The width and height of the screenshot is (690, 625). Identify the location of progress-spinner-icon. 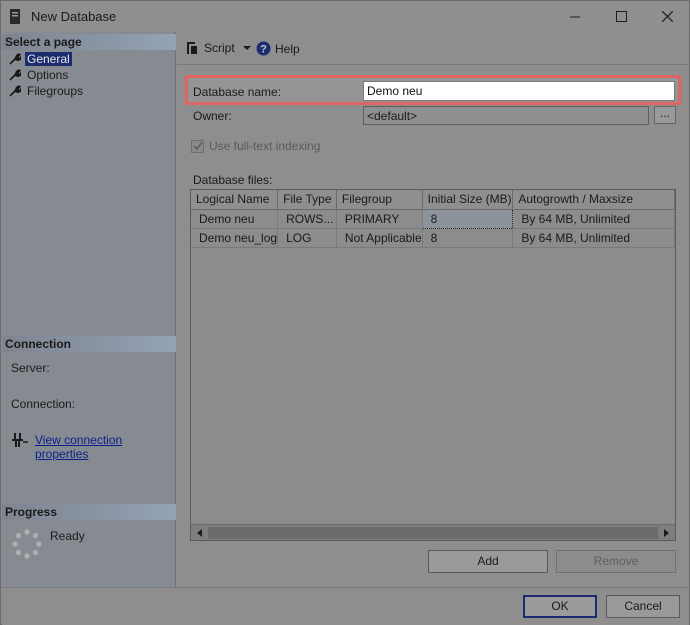
(27, 544).